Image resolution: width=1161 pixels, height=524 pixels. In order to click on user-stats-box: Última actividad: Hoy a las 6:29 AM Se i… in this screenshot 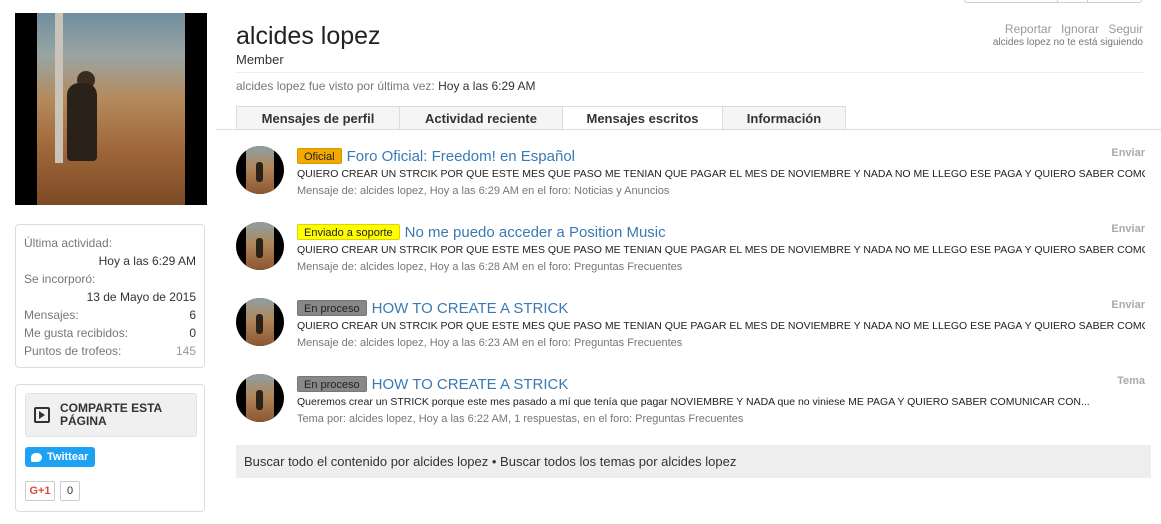, I will do `click(110, 296)`.